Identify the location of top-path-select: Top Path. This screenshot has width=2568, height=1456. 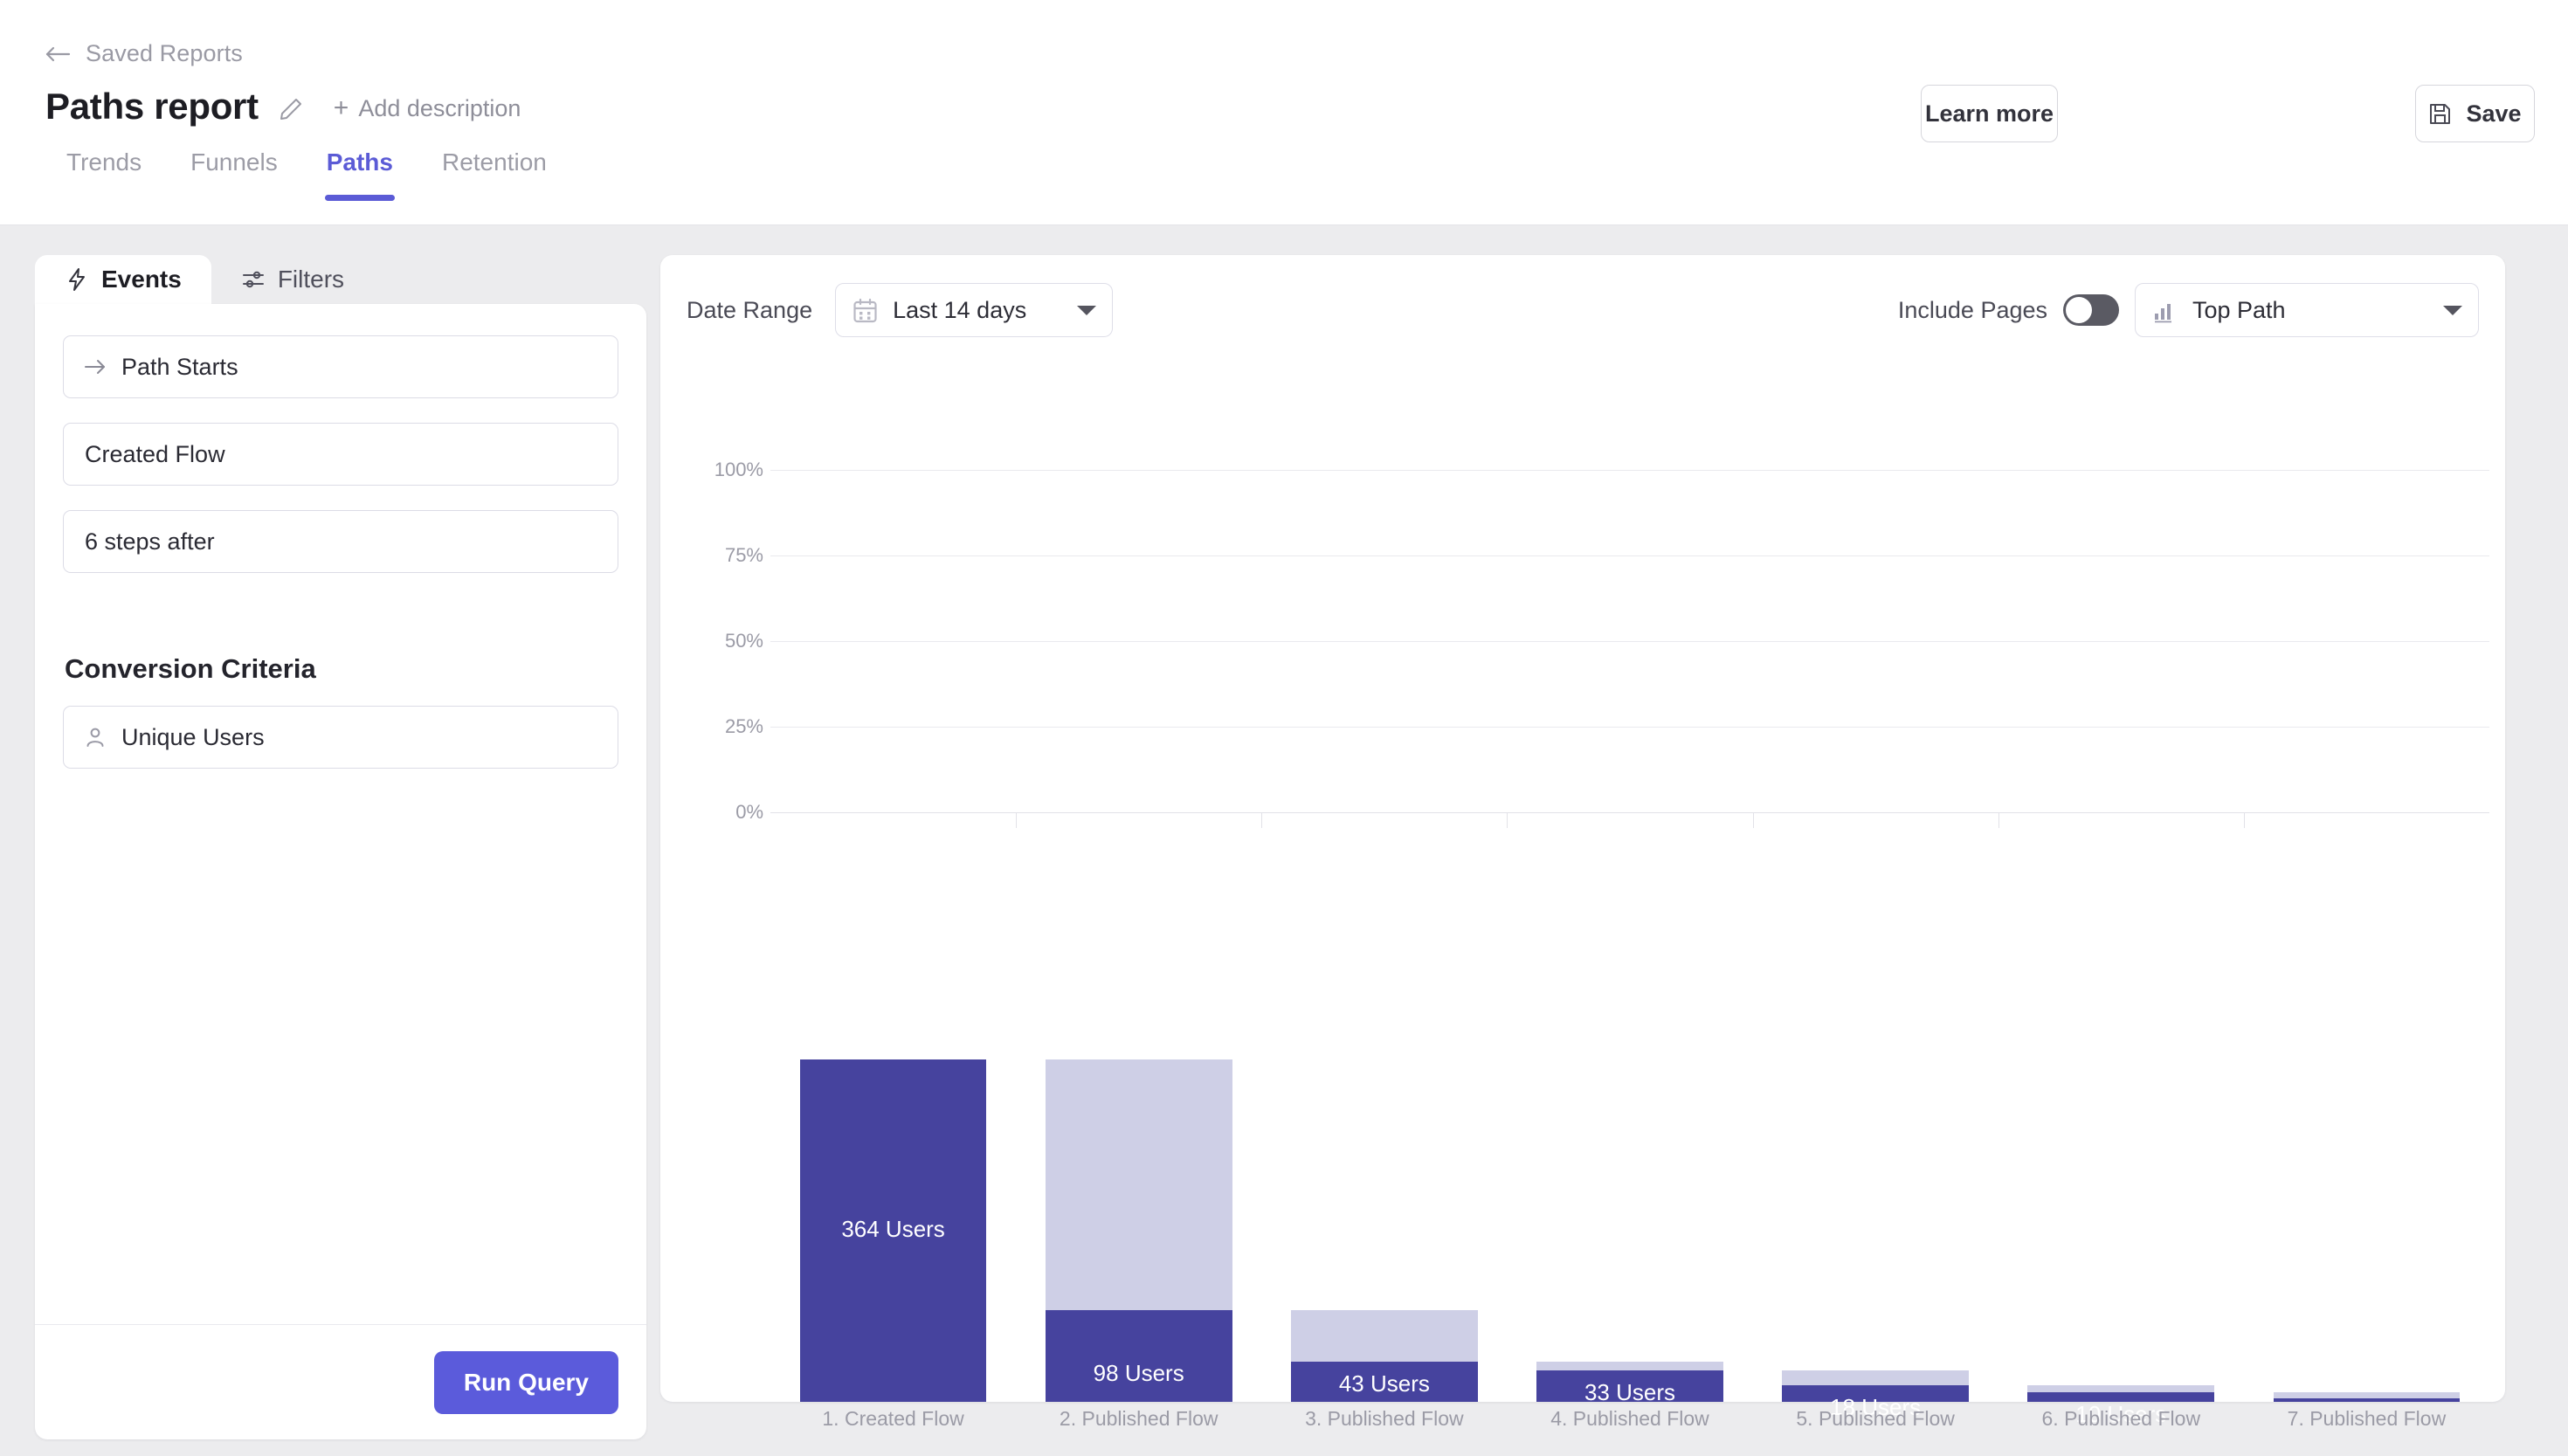
(2307, 310).